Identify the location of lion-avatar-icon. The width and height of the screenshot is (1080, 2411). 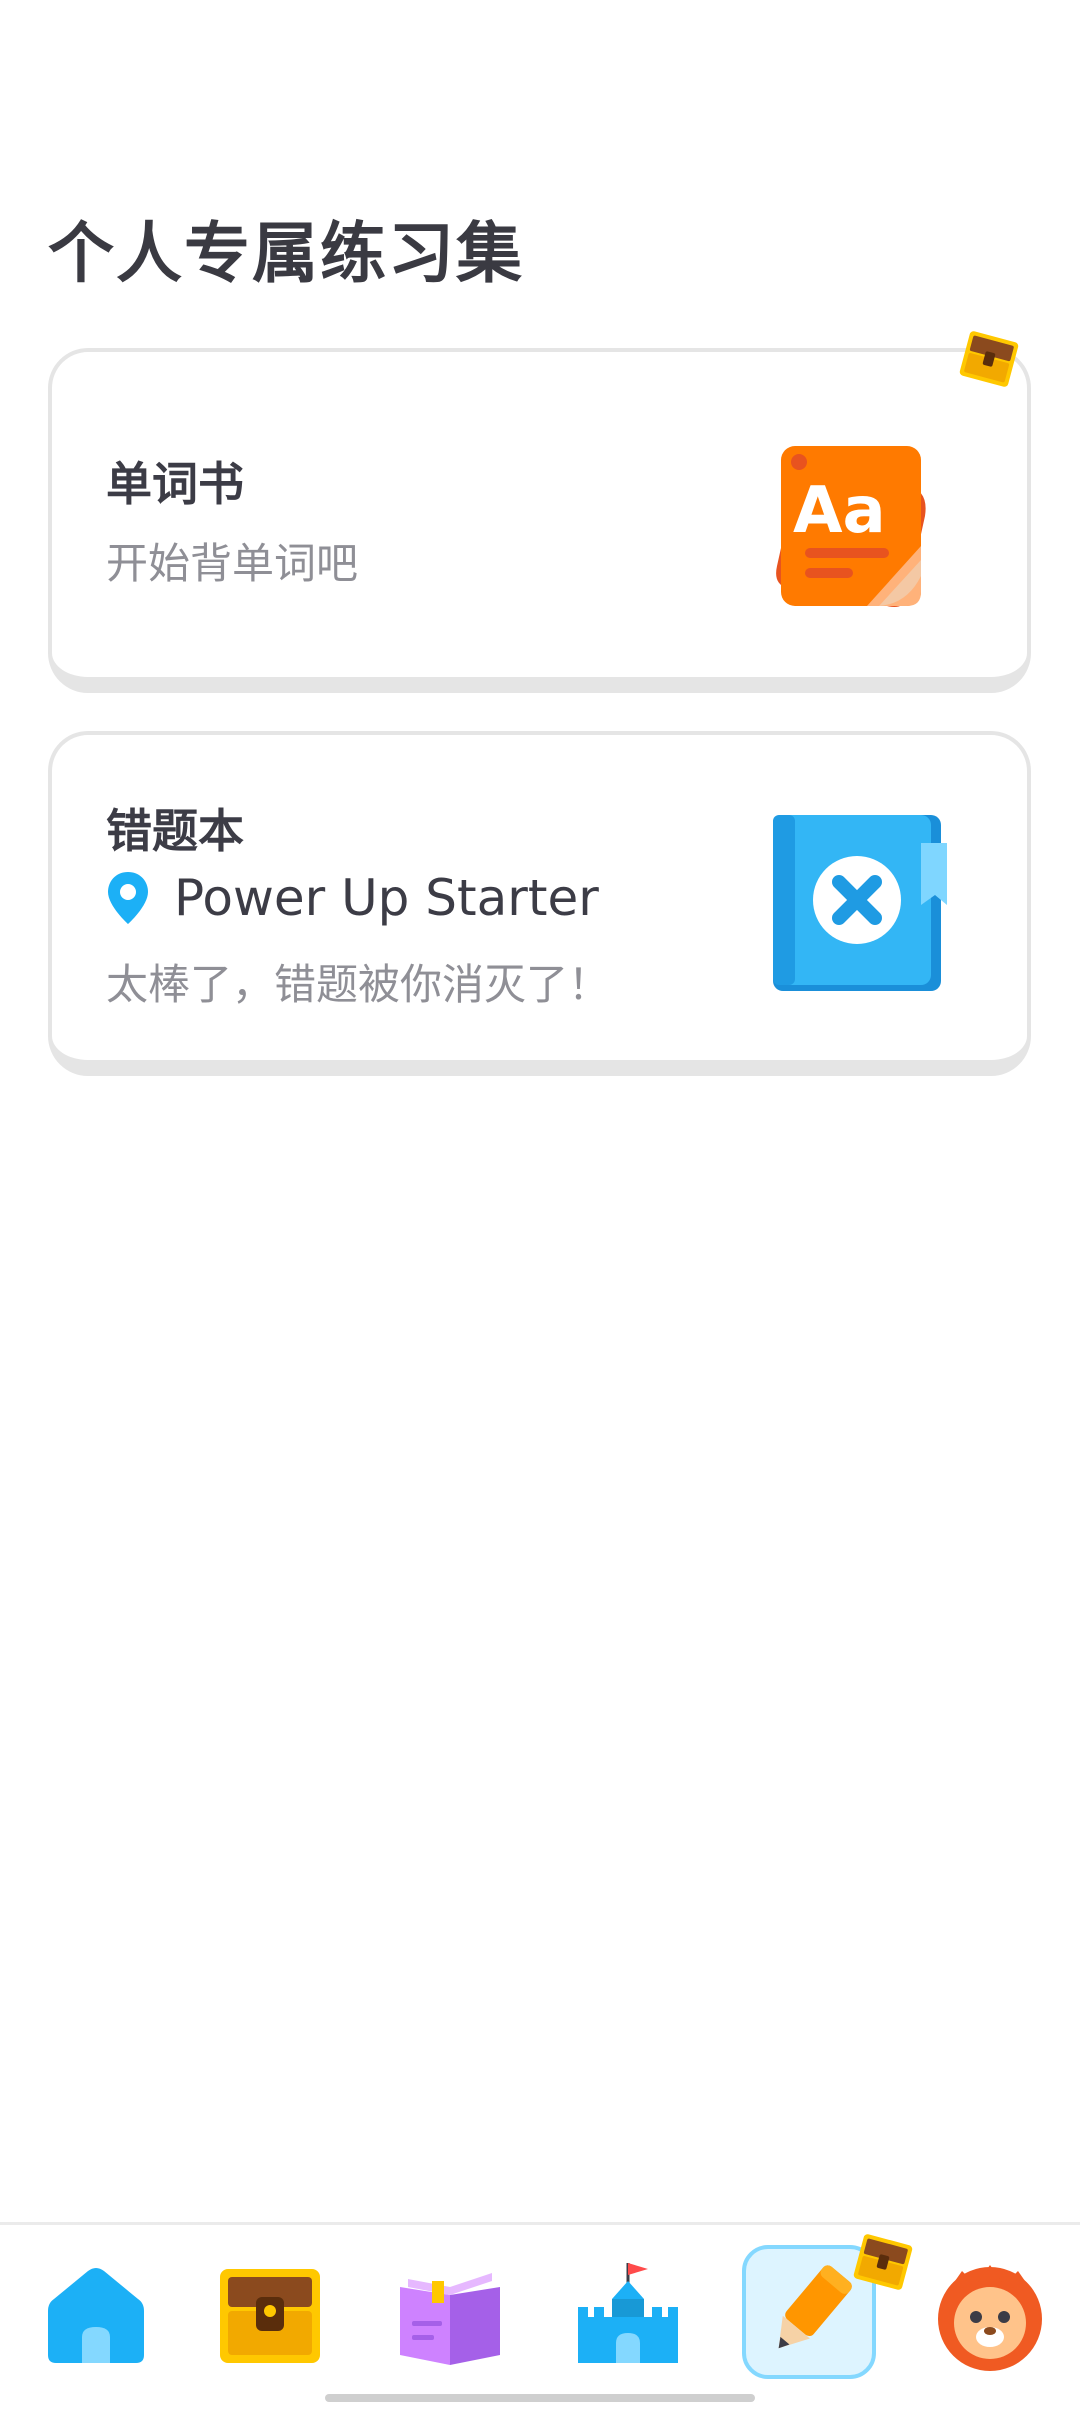
(990, 2315).